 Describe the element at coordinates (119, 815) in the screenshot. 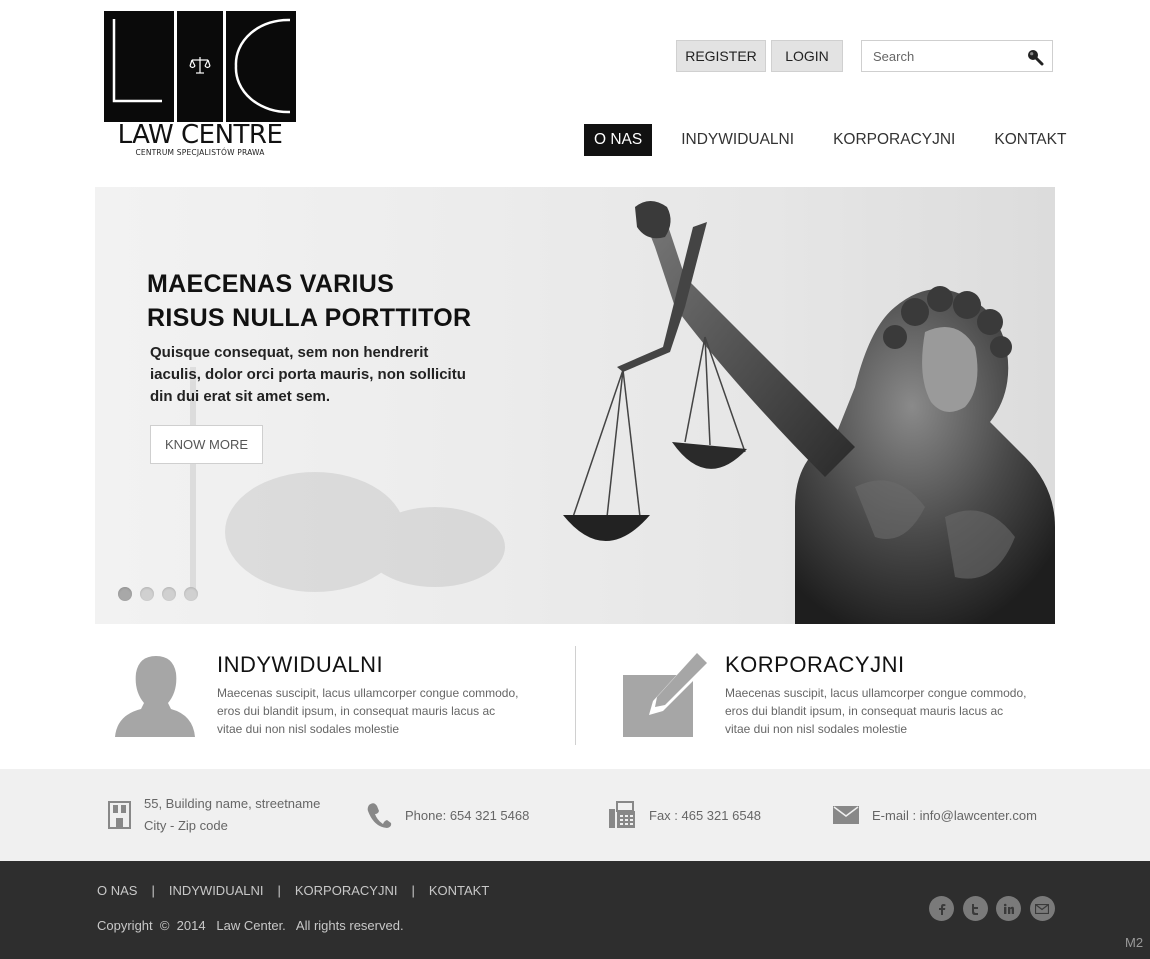

I see `building-icon` at that location.